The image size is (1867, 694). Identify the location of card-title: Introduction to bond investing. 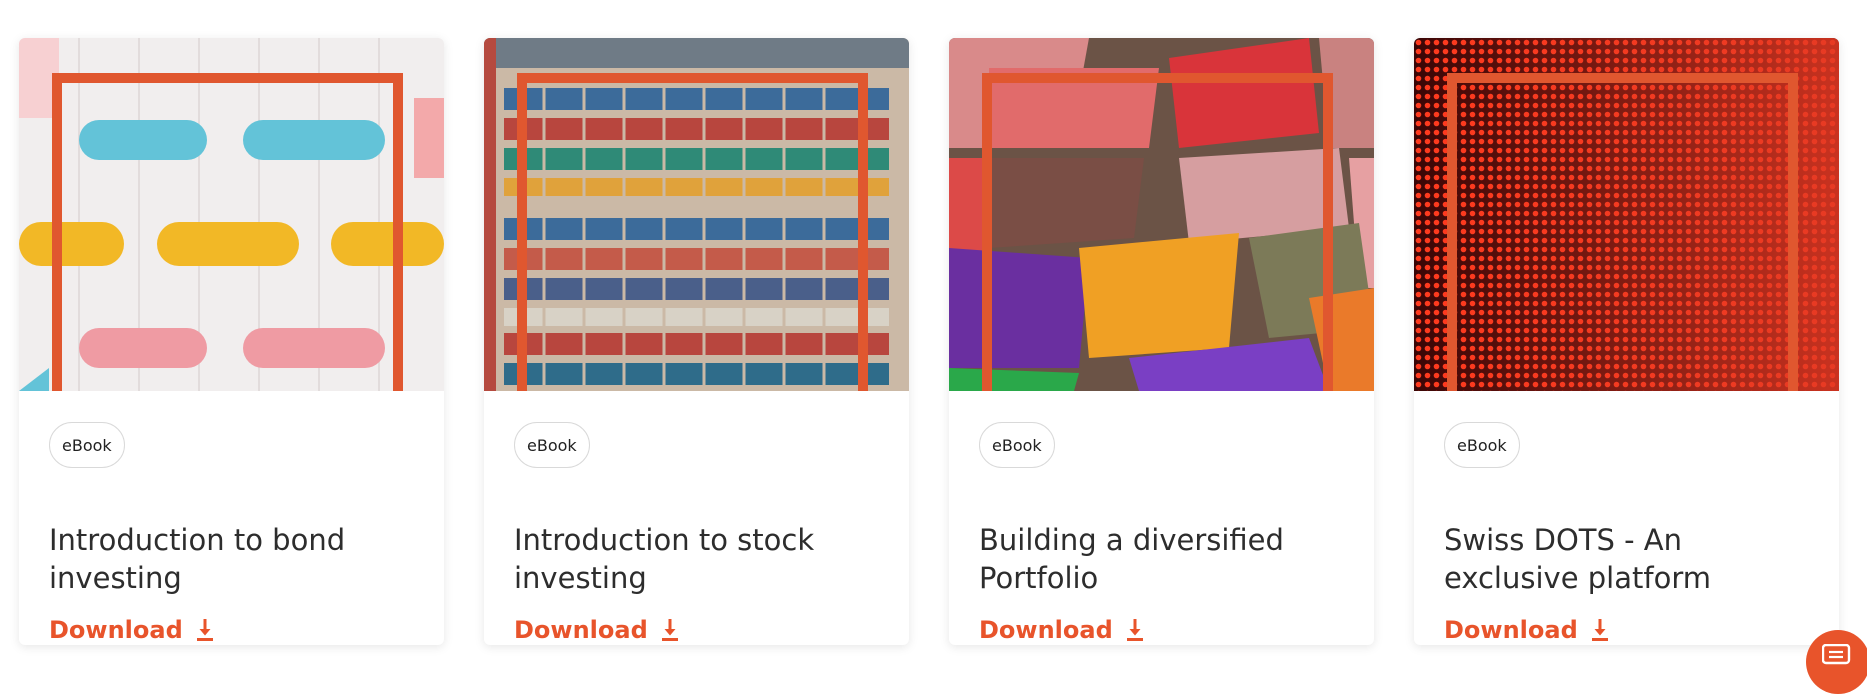
(197, 559).